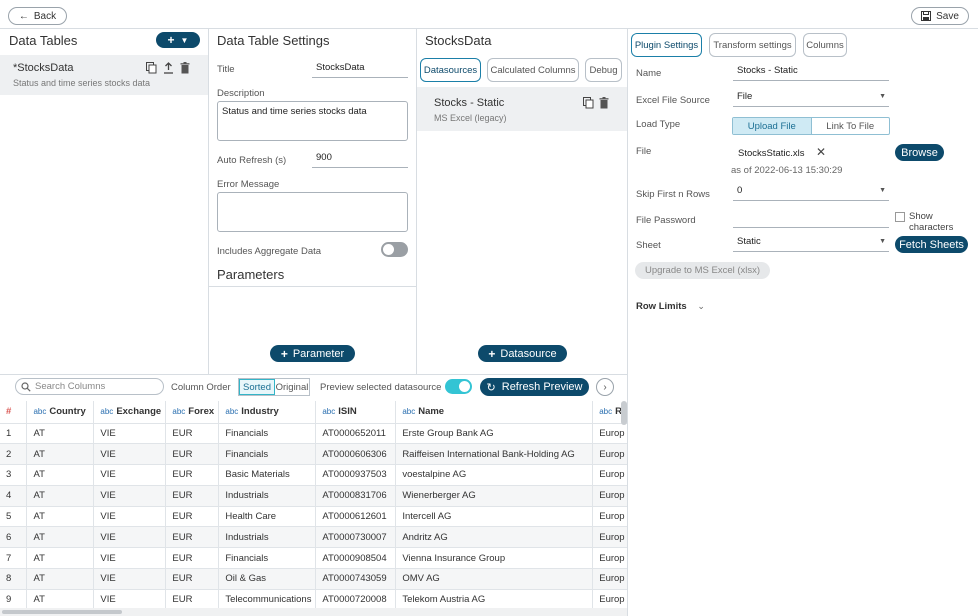  What do you see at coordinates (267, 579) in the screenshot?
I see `table-cell: Oil & Gas` at bounding box center [267, 579].